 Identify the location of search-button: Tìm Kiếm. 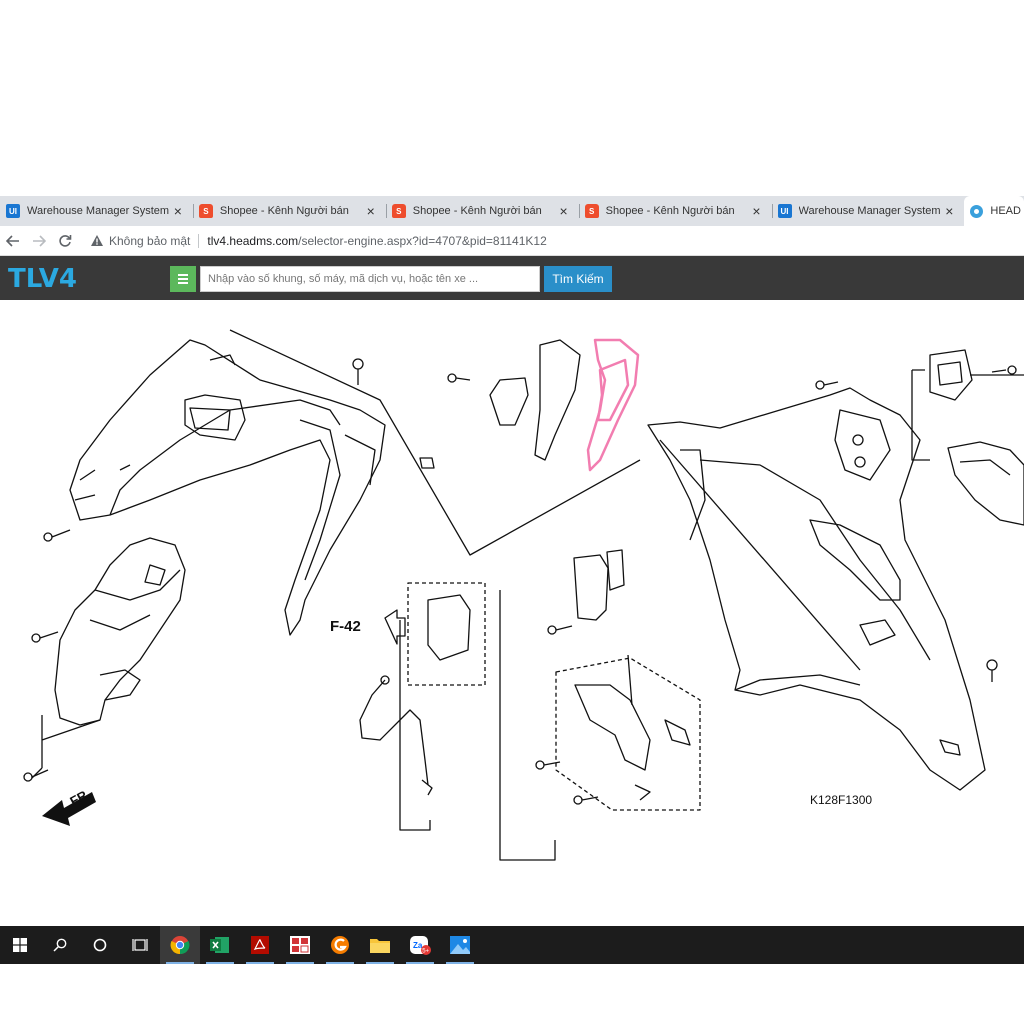
(578, 279).